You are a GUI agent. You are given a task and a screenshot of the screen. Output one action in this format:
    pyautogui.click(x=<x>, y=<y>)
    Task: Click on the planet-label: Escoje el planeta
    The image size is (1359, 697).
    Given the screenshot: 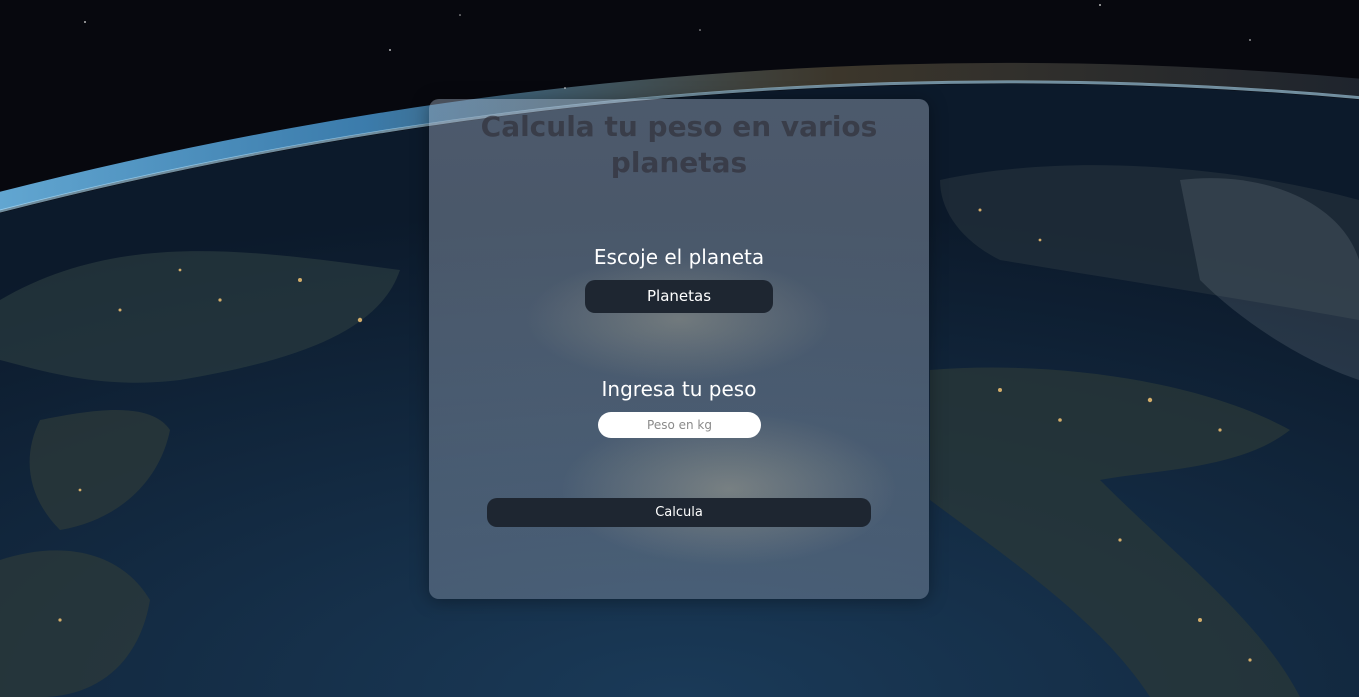 What is the action you would take?
    pyautogui.click(x=679, y=257)
    